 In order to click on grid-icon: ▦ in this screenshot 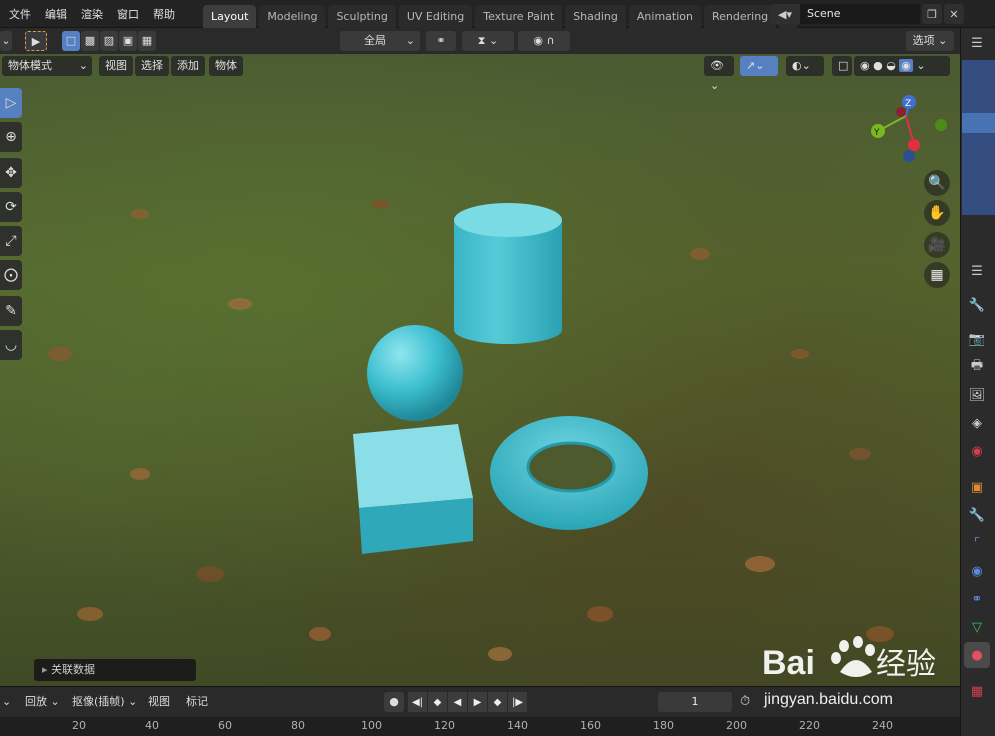, I will do `click(937, 275)`.